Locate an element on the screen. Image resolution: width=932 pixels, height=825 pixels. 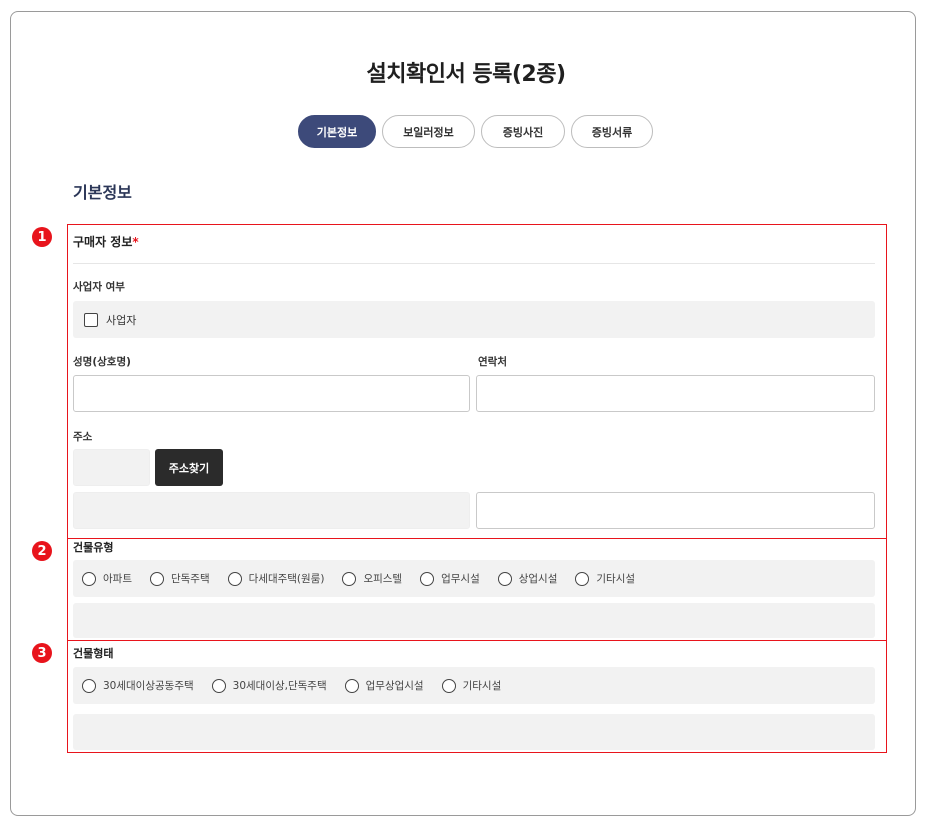
address-label: 주소 is located at coordinates (83, 437).